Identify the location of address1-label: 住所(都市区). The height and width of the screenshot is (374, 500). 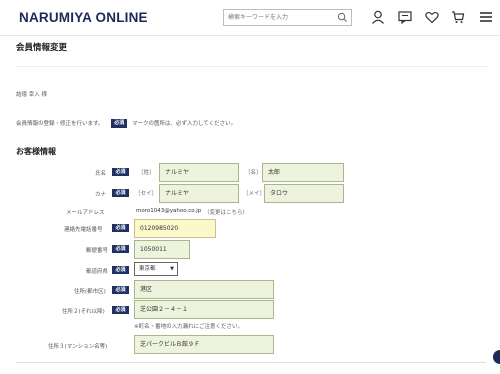
(90, 292).